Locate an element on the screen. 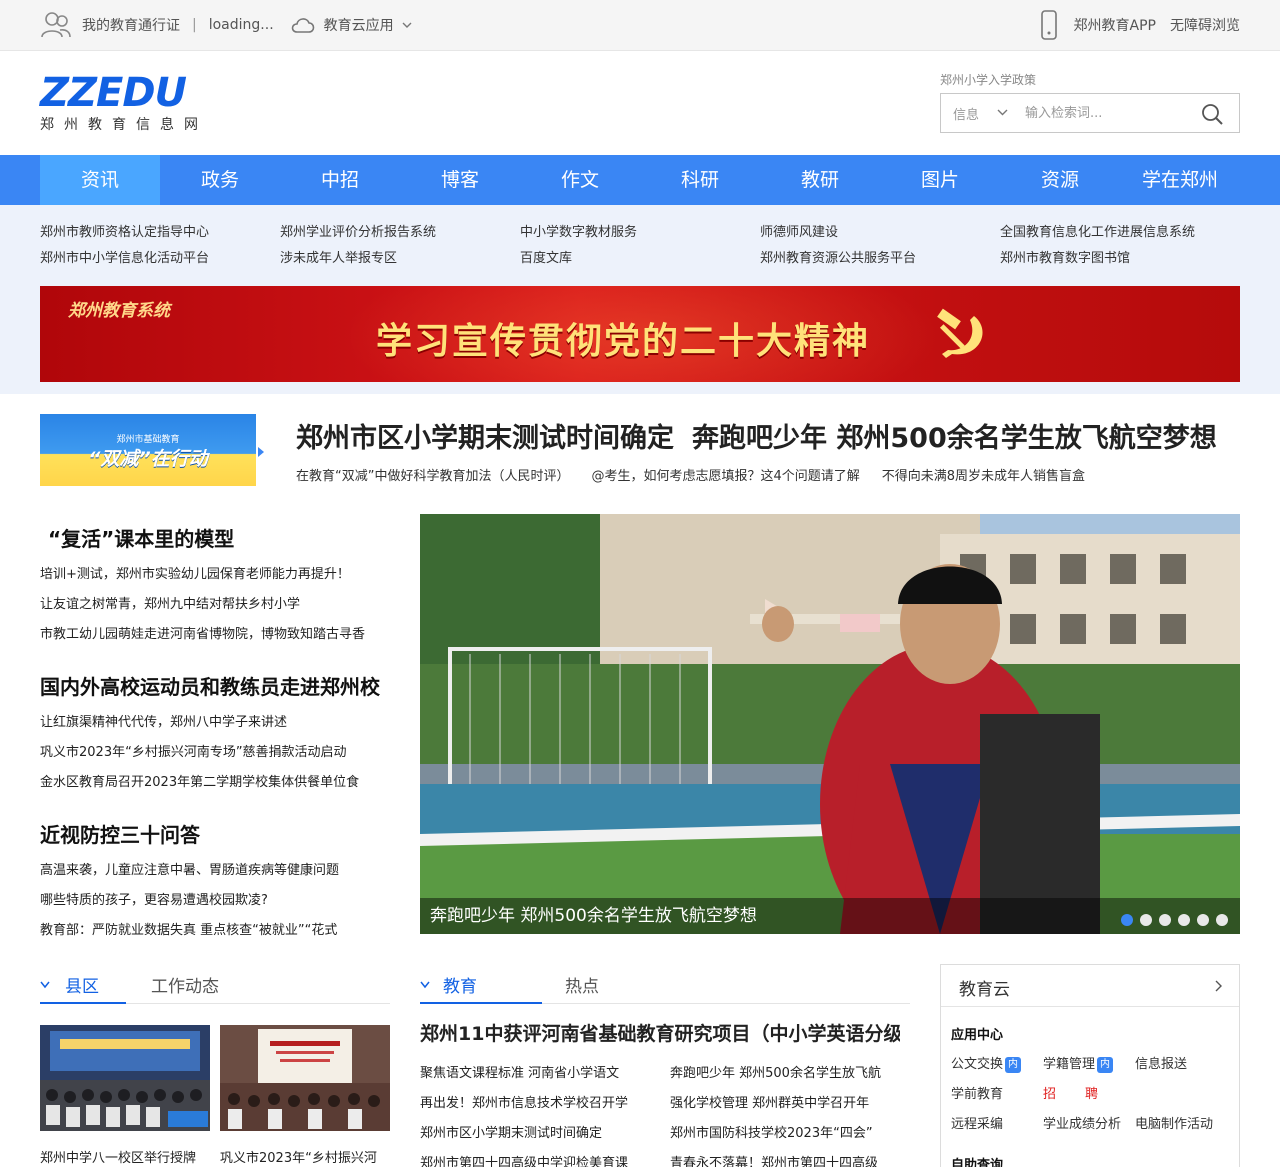  nav-item-research: 科研 is located at coordinates (700, 180).